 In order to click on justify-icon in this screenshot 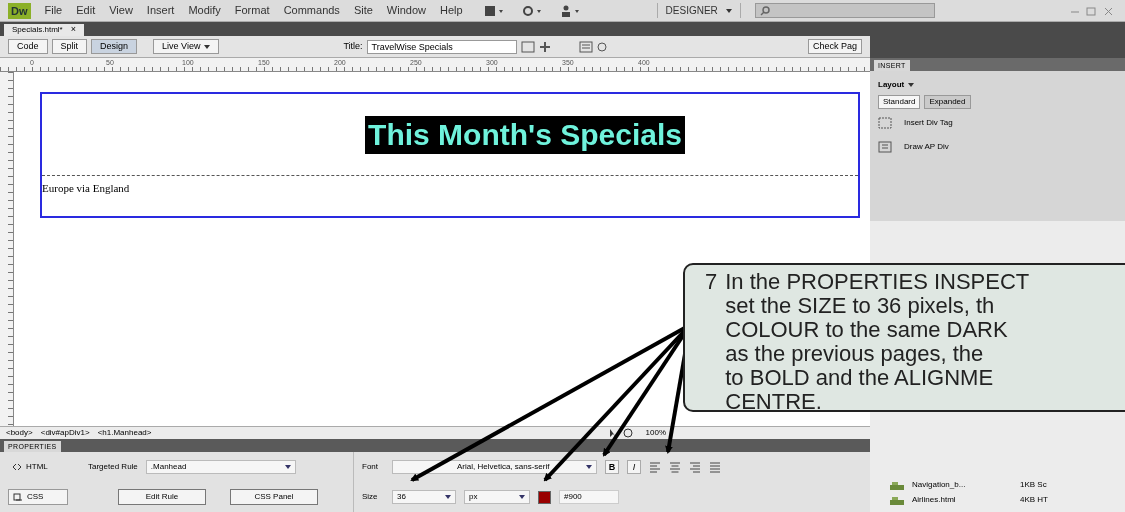, I will do `click(715, 467)`.